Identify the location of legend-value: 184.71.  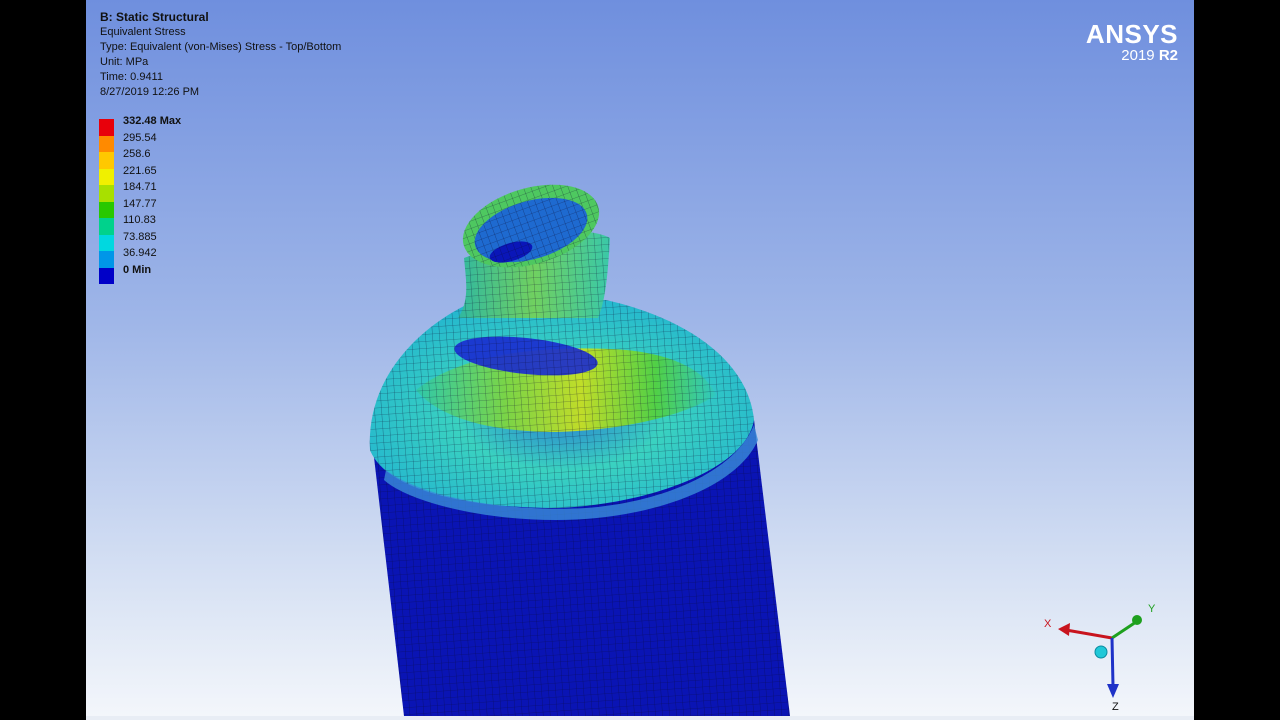
(140, 187).